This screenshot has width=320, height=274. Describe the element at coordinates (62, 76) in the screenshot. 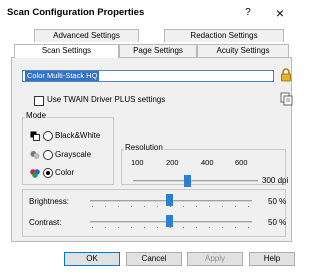

I see `configuration-value: Color Multi-Stack HQ` at that location.